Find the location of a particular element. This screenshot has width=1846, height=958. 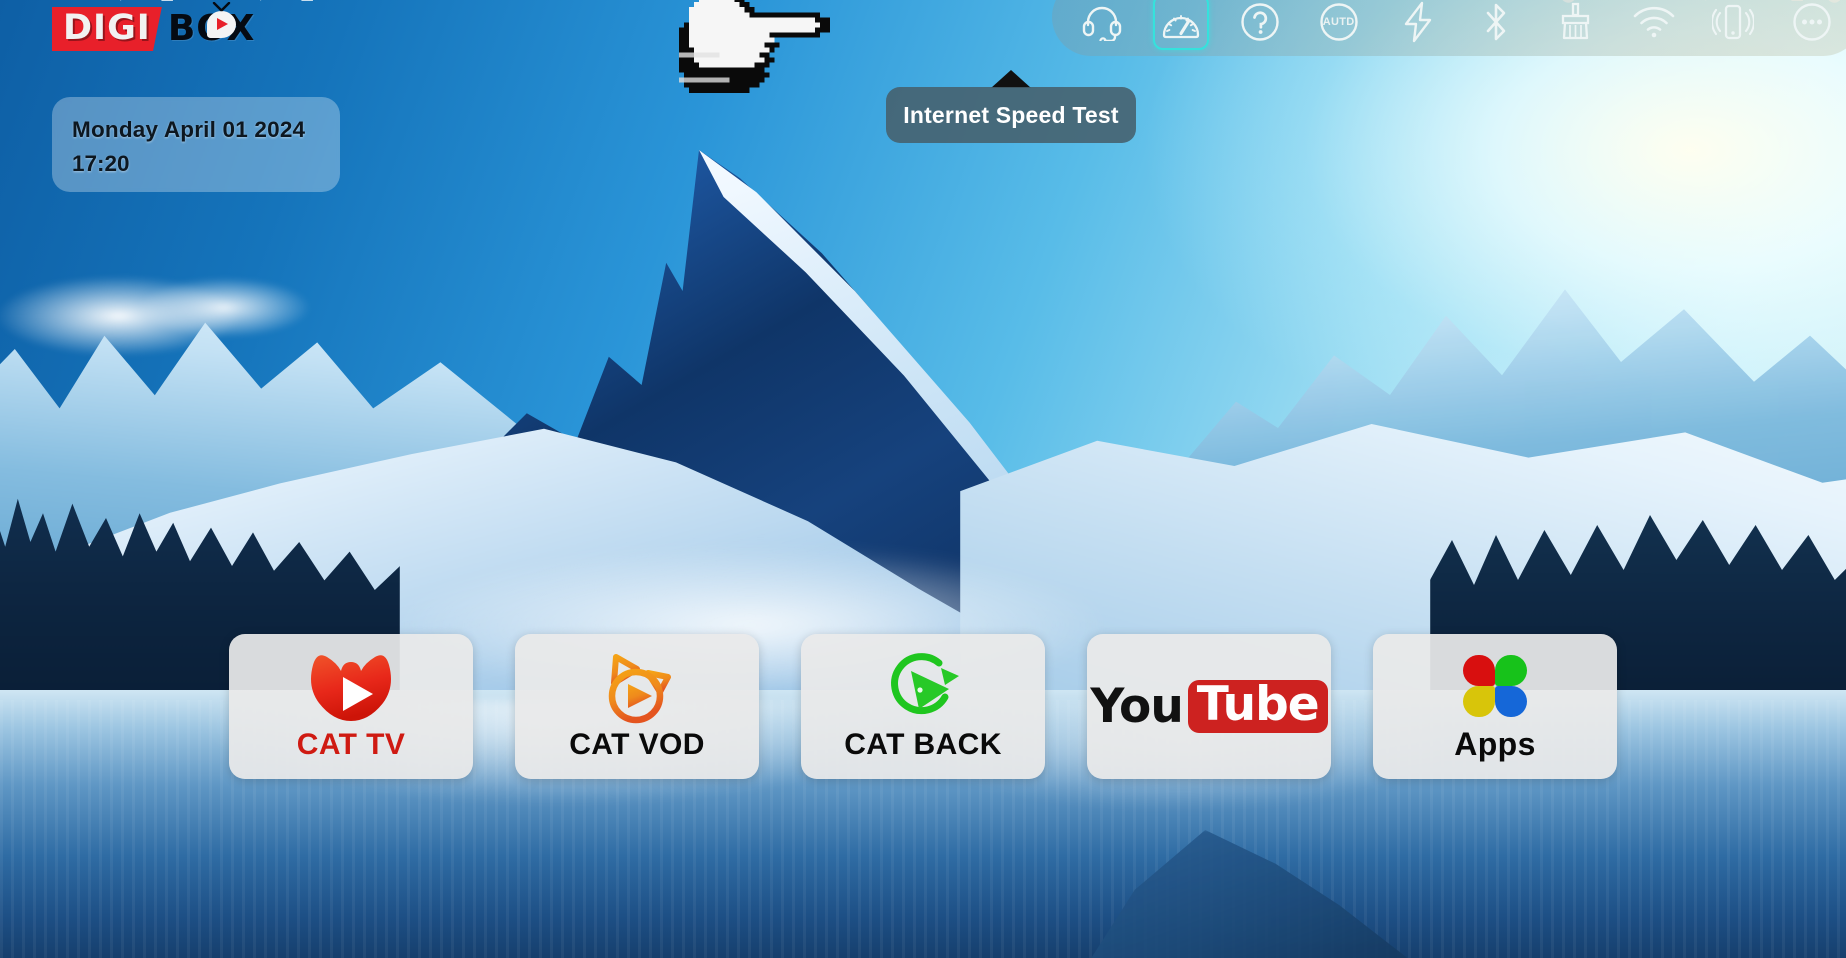

speed-test-button is located at coordinates (1180, 25).